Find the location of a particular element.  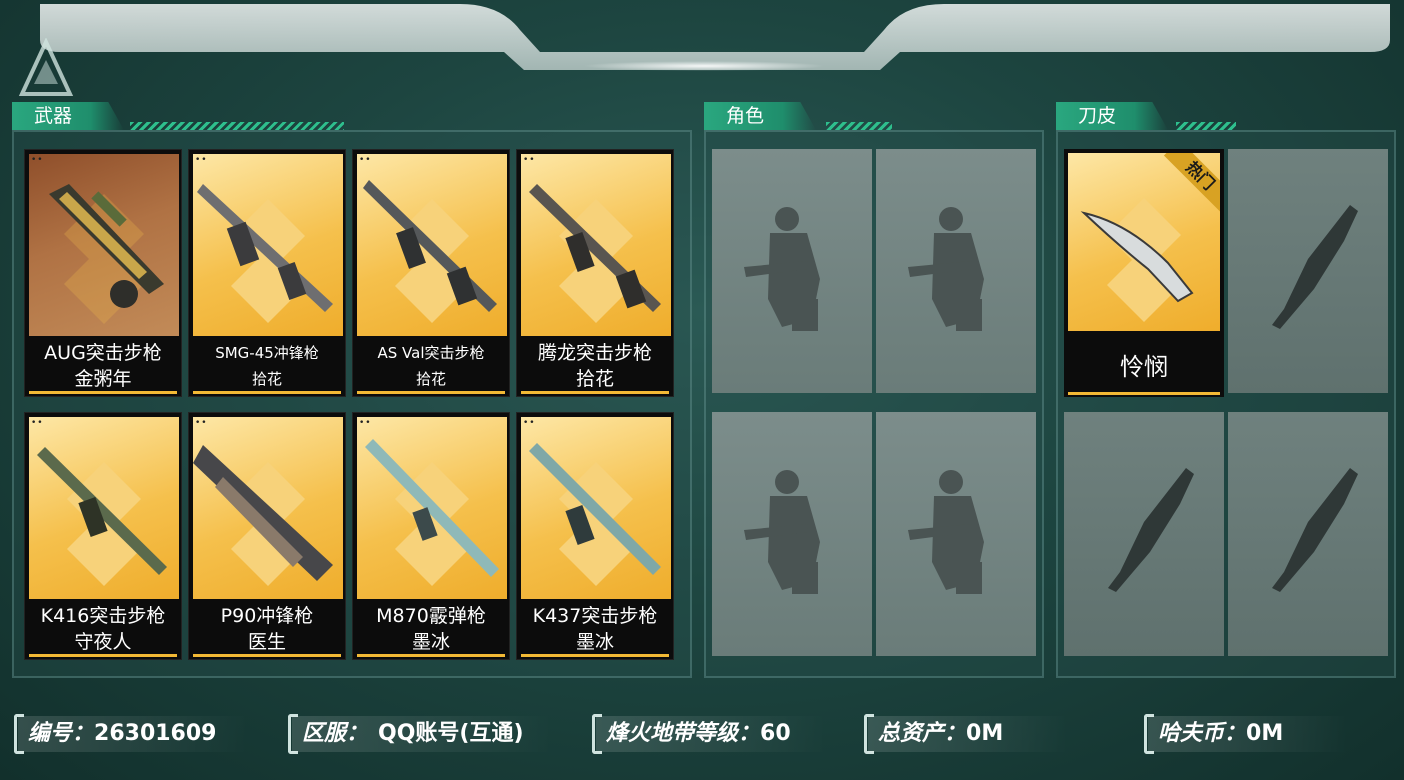

skins-tab-stripes is located at coordinates (1206, 126).